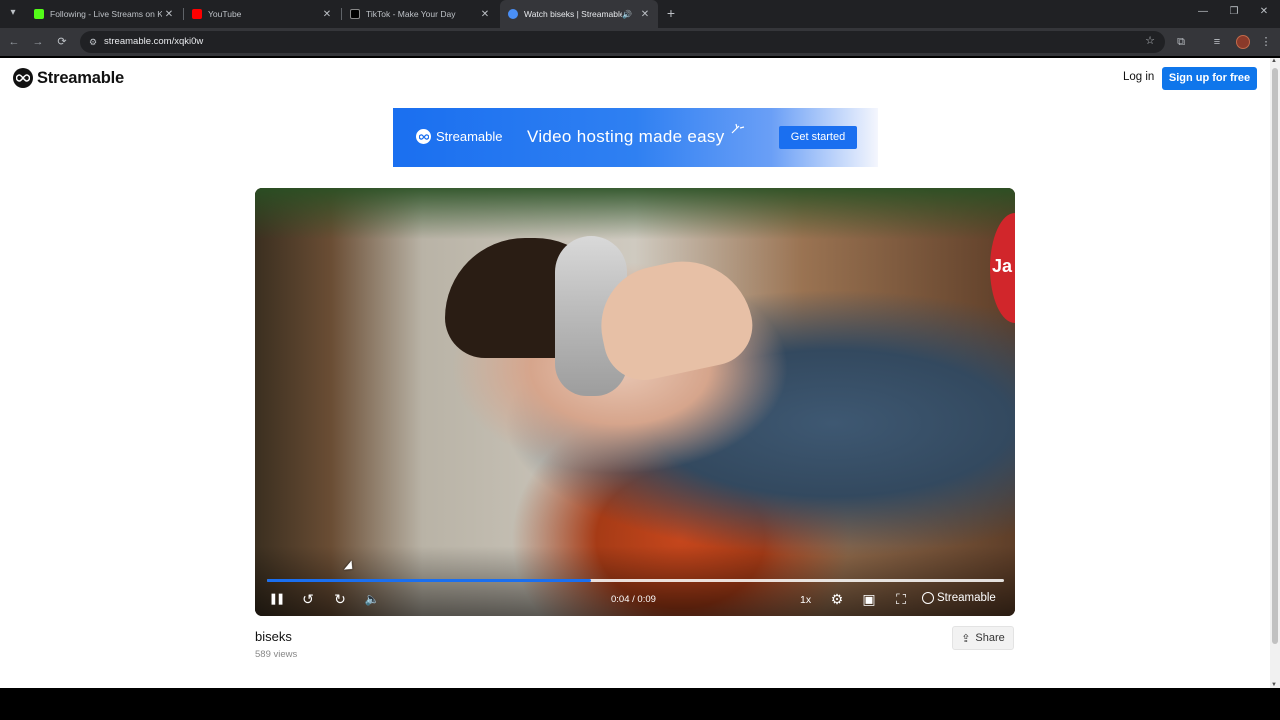 The width and height of the screenshot is (1280, 720). What do you see at coordinates (1150, 40) in the screenshot?
I see `bookmark-star-icon: ☆` at bounding box center [1150, 40].